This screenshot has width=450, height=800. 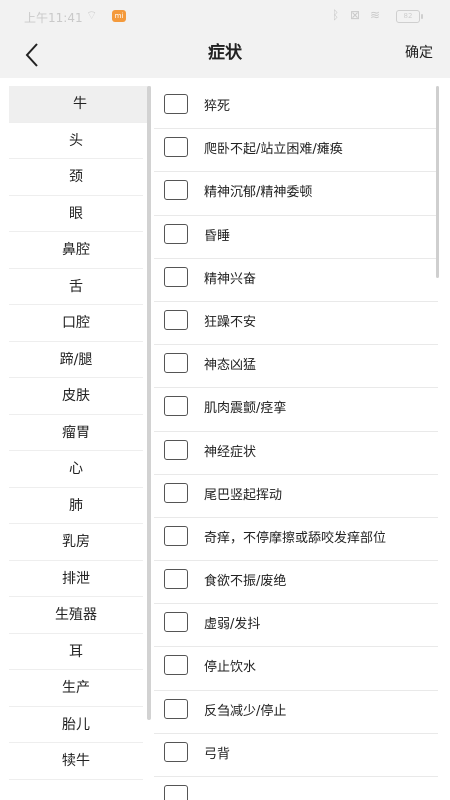 I want to click on category-item: 鼻腔, so click(x=76, y=250).